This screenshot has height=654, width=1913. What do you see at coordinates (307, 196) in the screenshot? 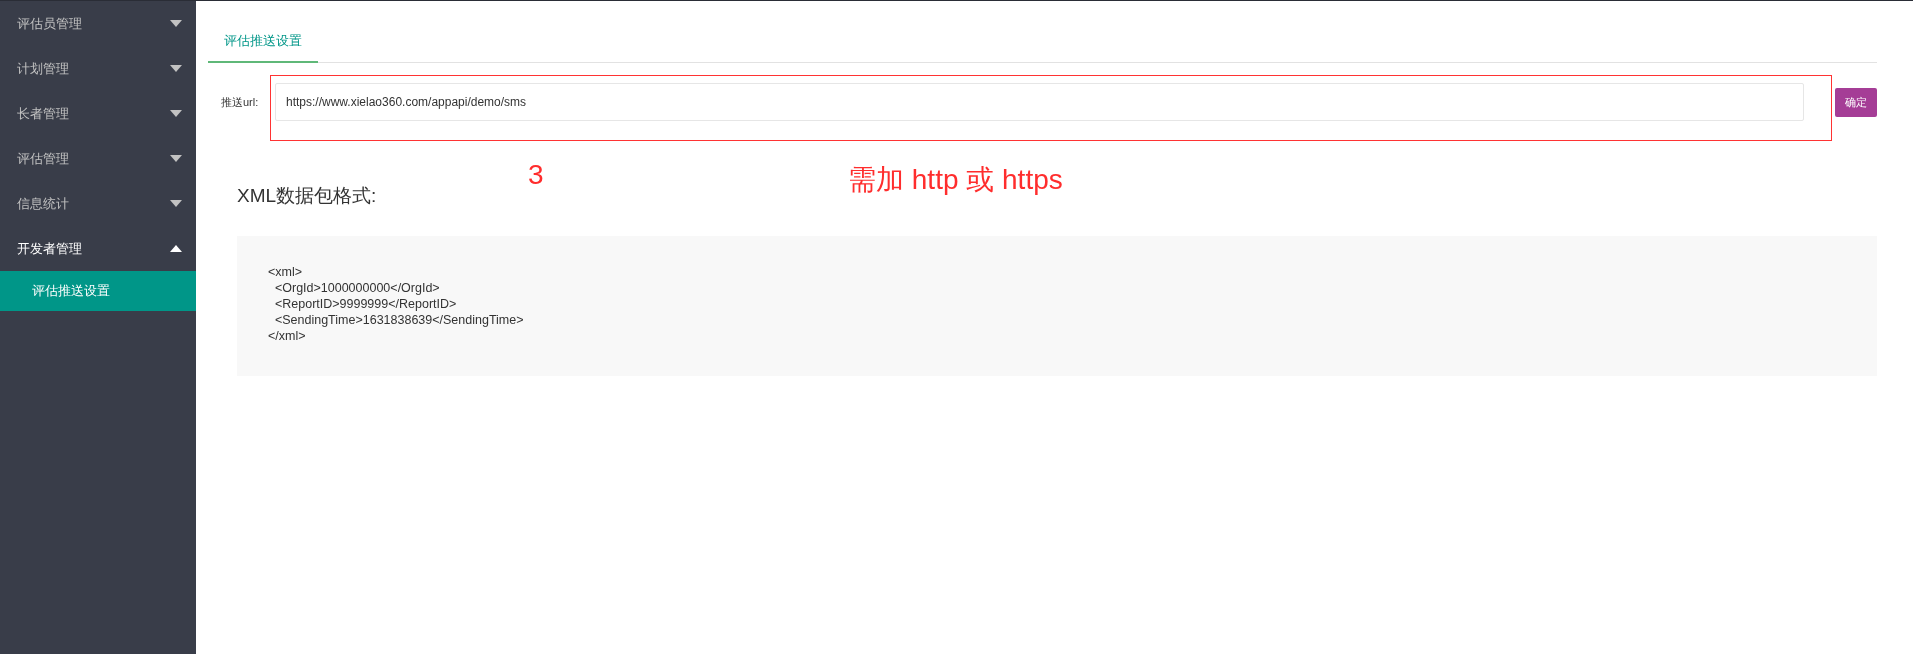
I see `section-heading: XML数据包格式:` at bounding box center [307, 196].